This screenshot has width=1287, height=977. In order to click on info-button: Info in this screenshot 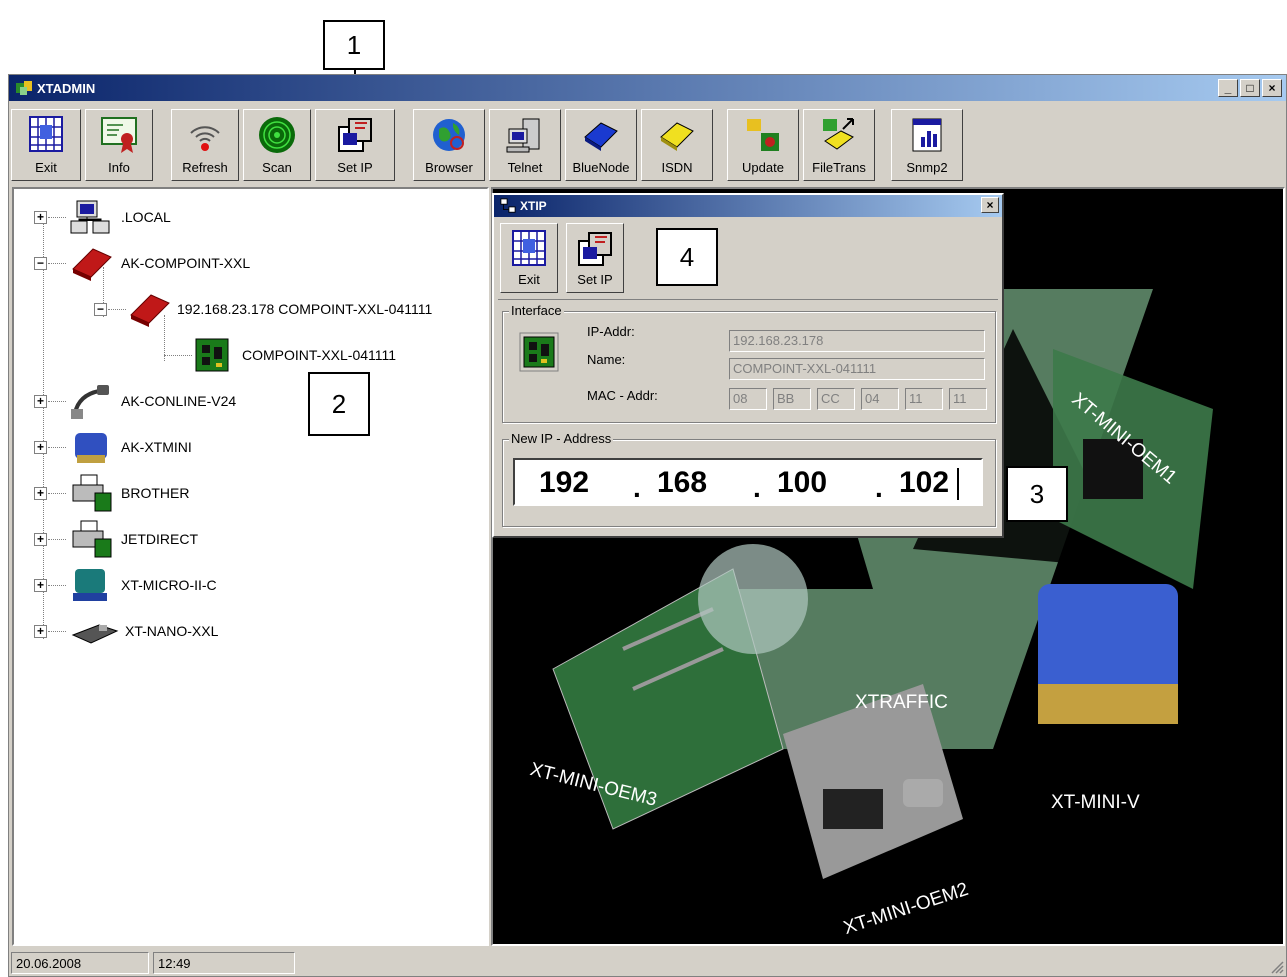, I will do `click(119, 145)`.